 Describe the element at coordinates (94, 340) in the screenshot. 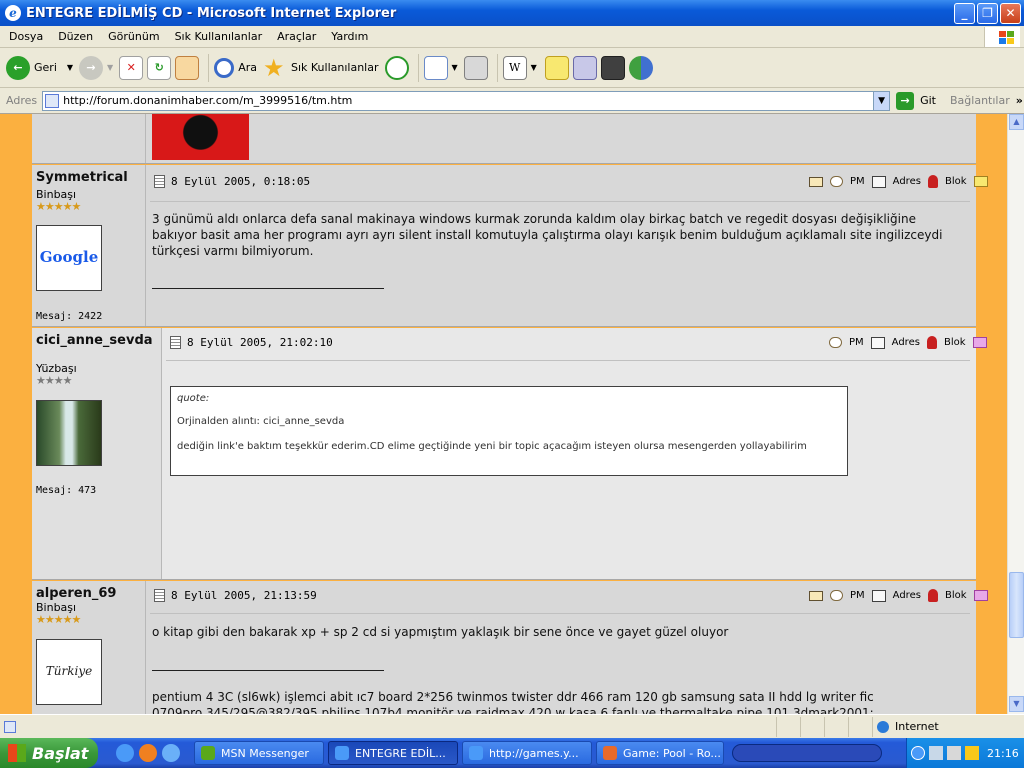

I see `username: cici_anne_sevda` at that location.